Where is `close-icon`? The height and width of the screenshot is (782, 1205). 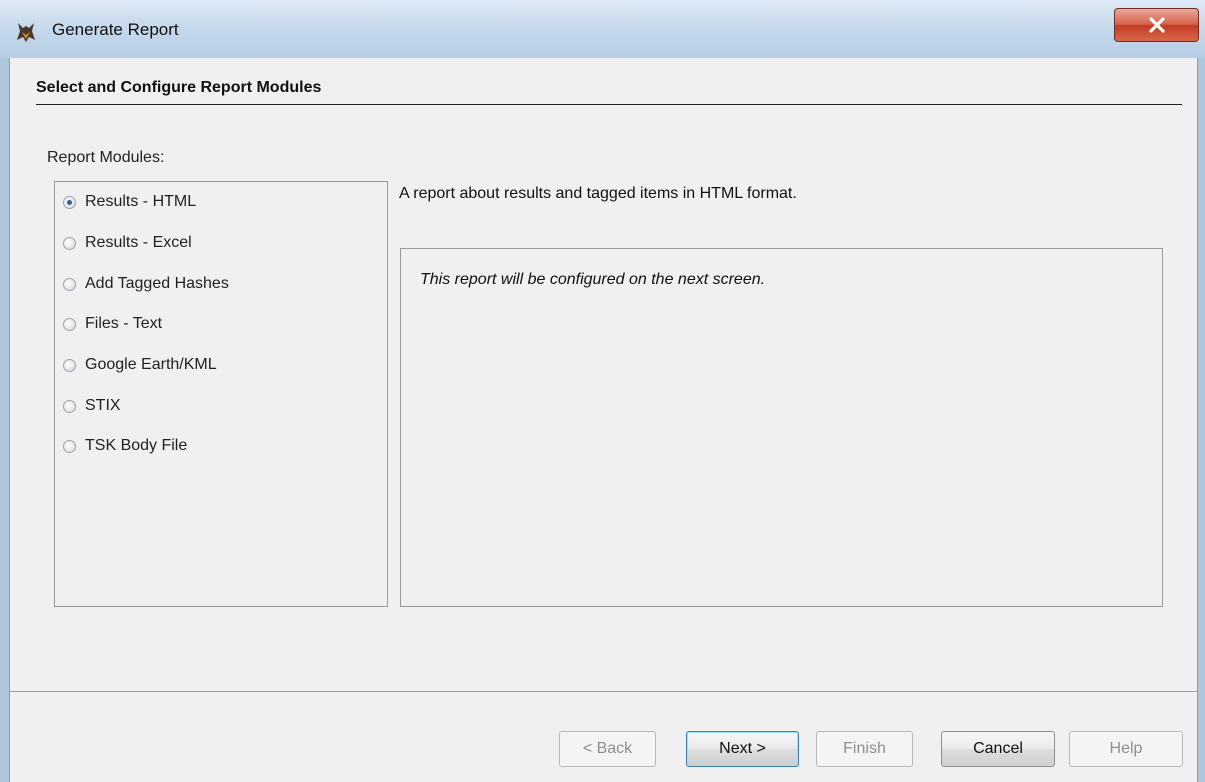
close-icon is located at coordinates (1157, 25).